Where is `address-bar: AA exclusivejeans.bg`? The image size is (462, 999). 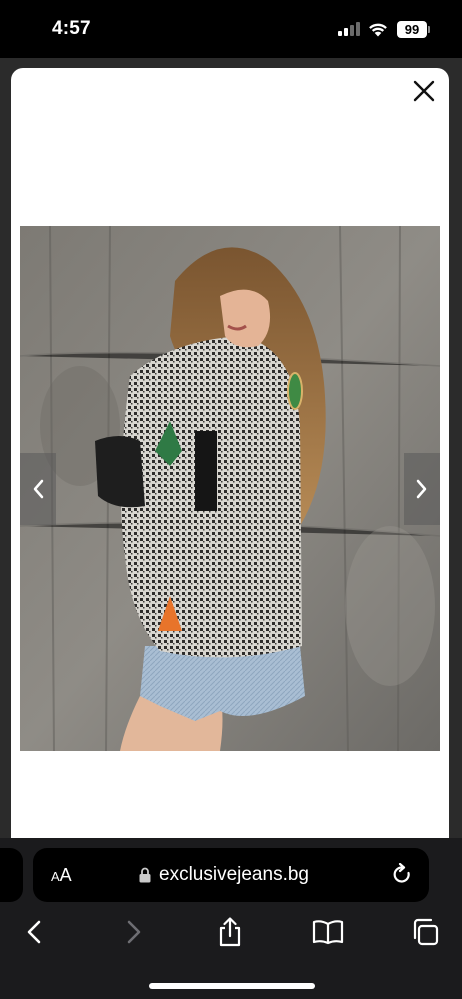 address-bar: AA exclusivejeans.bg is located at coordinates (231, 875).